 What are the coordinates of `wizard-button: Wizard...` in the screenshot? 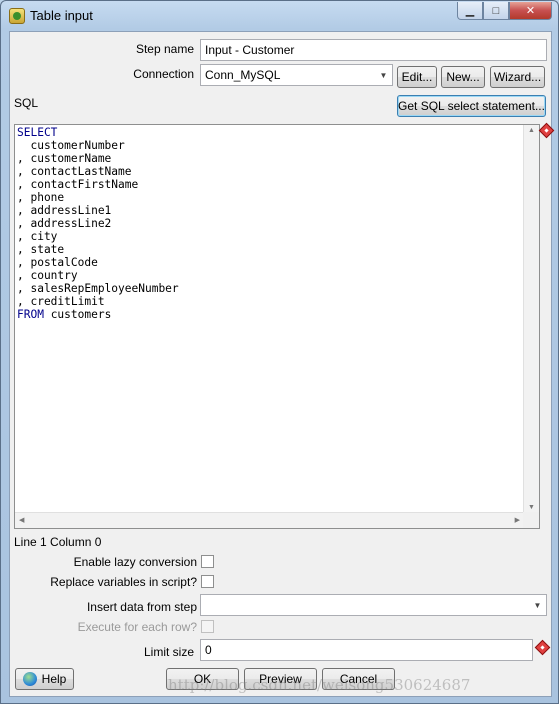 It's located at (517, 77).